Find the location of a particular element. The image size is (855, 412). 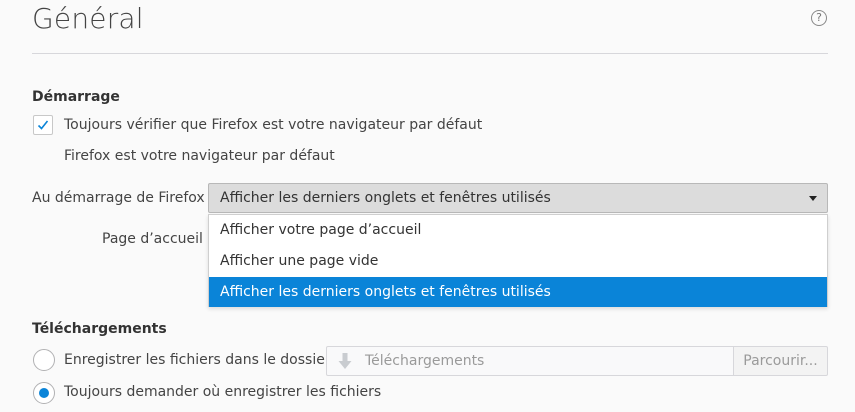

header-divider is located at coordinates (430, 53).